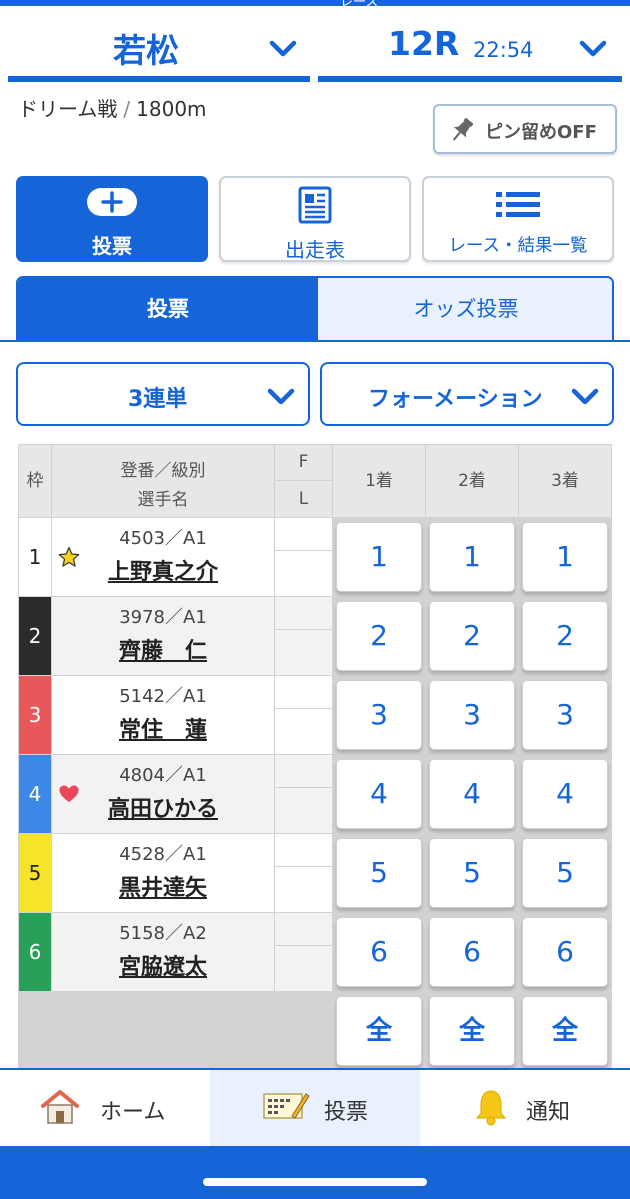 The image size is (630, 1199). What do you see at coordinates (518, 219) in the screenshot?
I see `results-nav-button: レース・結果一覧` at bounding box center [518, 219].